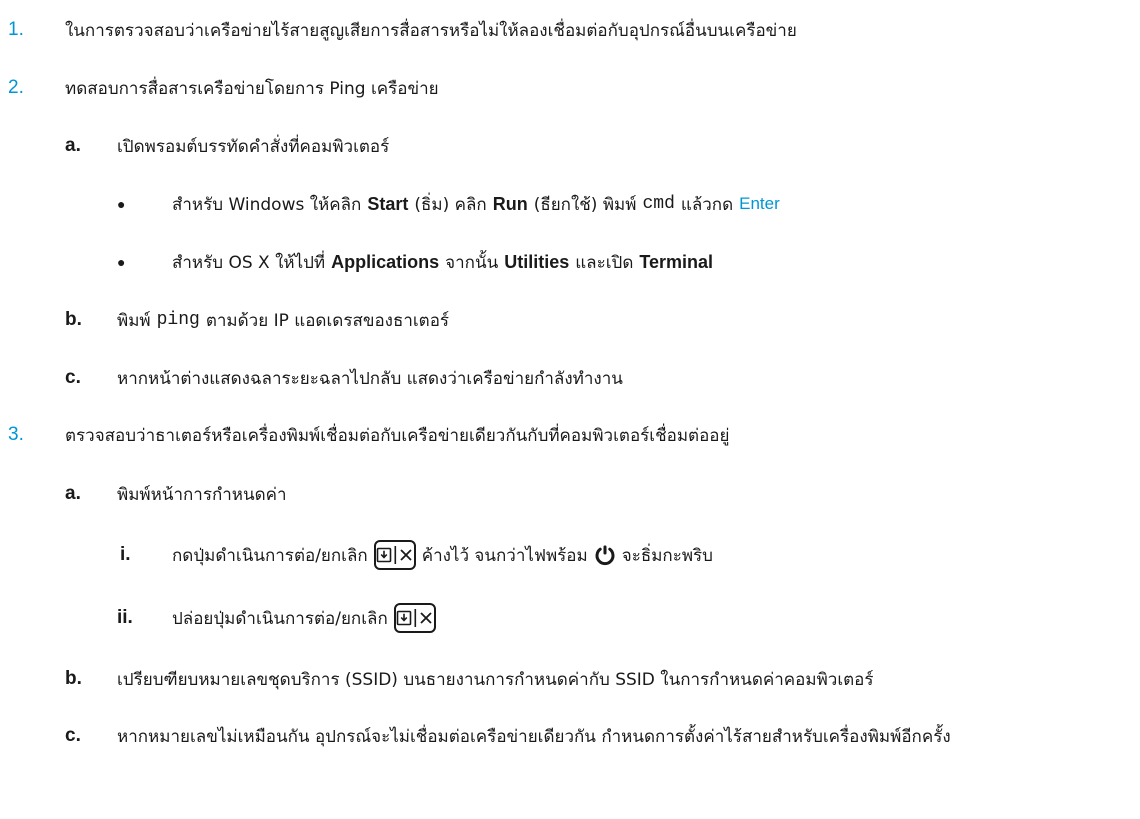 The width and height of the screenshot is (1140, 819). Describe the element at coordinates (676, 261) in the screenshot. I see `terminal-label: Terminal` at that location.